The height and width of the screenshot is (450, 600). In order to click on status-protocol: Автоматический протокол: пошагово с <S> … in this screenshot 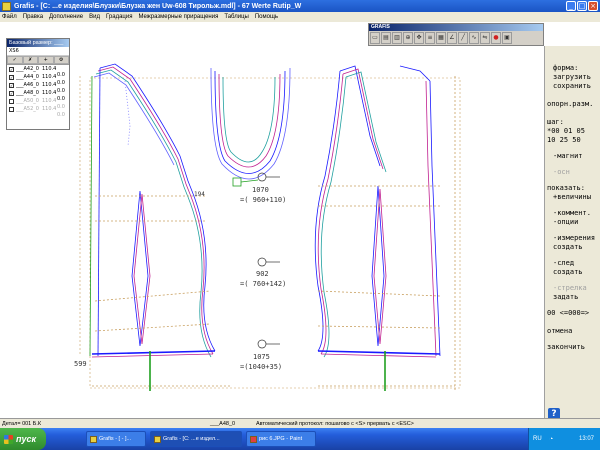, I will do `click(335, 424)`.